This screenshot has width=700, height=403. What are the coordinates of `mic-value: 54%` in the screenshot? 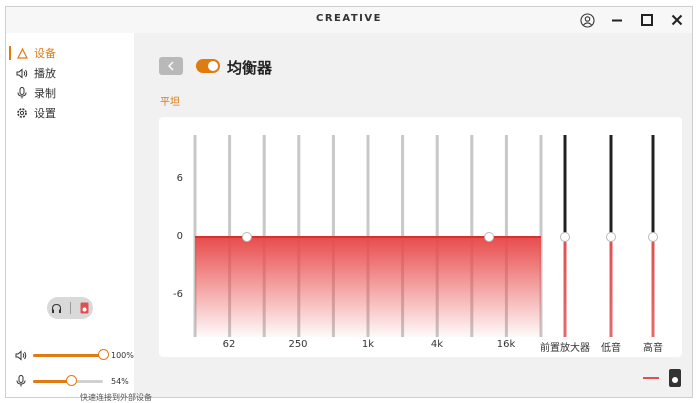 It's located at (120, 381).